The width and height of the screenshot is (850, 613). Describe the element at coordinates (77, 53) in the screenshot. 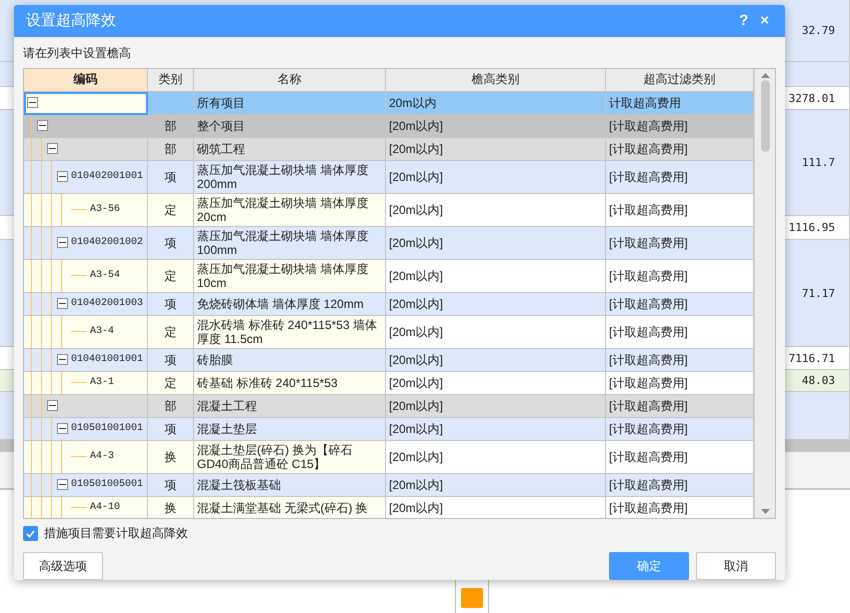

I see `instruction-text: 请在列表中设置檐高` at that location.